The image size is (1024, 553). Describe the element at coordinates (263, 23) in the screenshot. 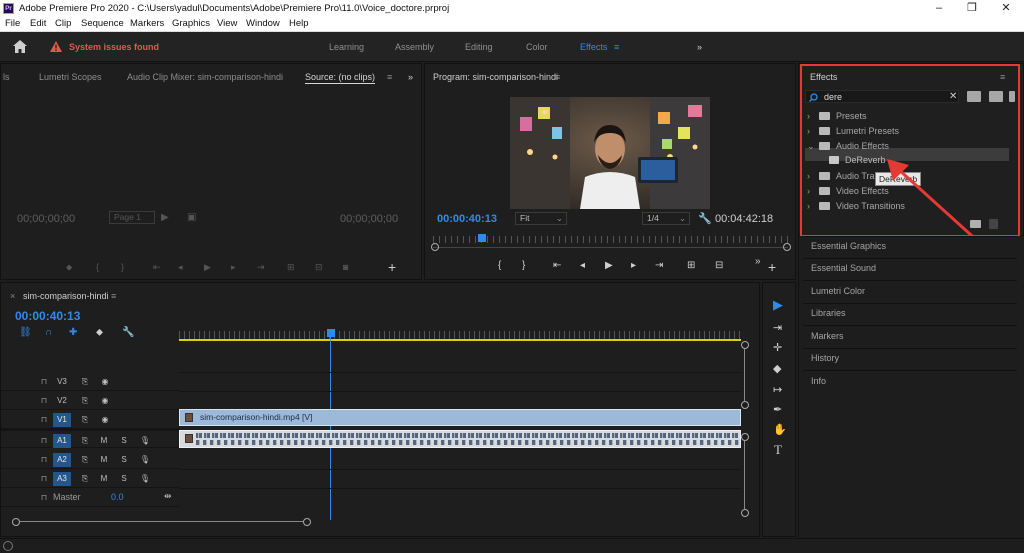

I see `menu-window: Window` at that location.